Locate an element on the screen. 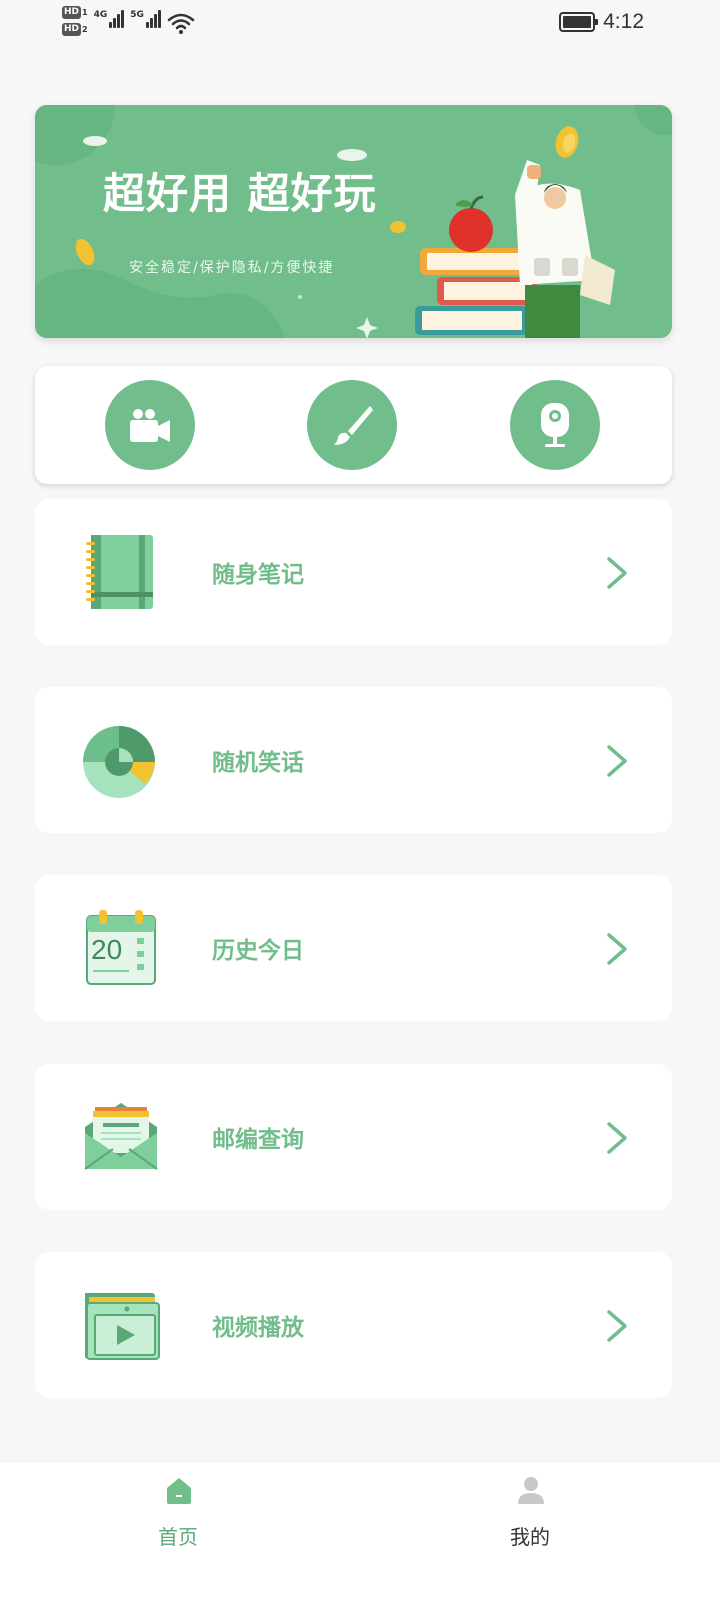  calendar-icon: 20 is located at coordinates (121, 948).